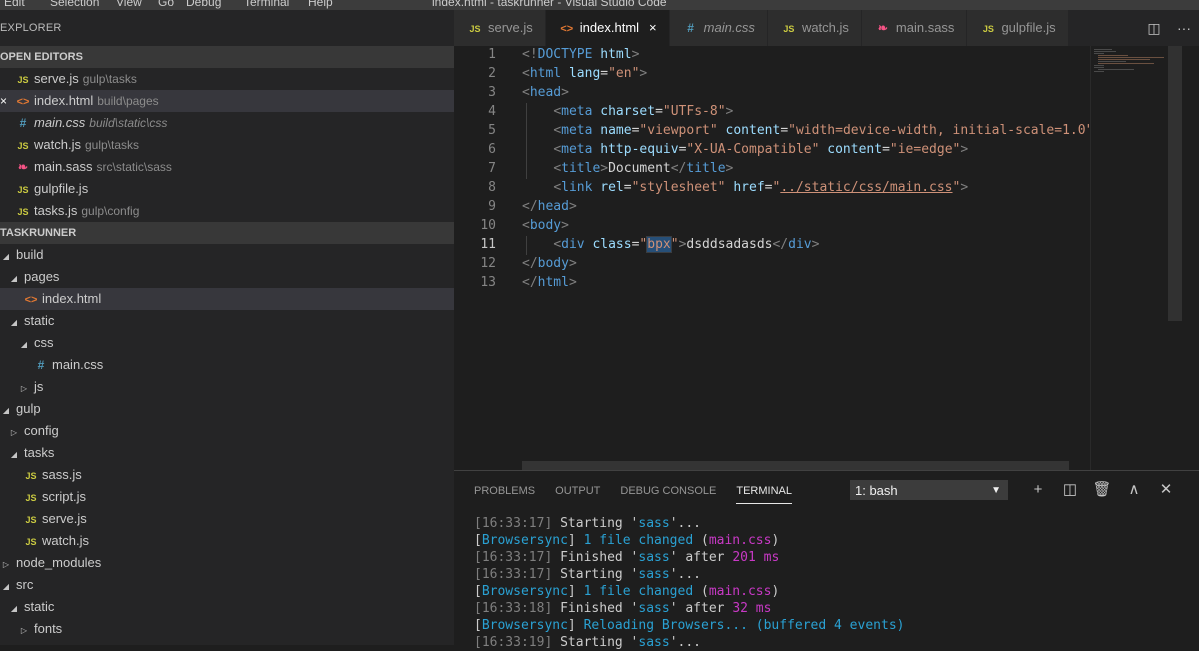  What do you see at coordinates (607, 28) in the screenshot?
I see `tab-index-html: <> index.html ×` at bounding box center [607, 28].